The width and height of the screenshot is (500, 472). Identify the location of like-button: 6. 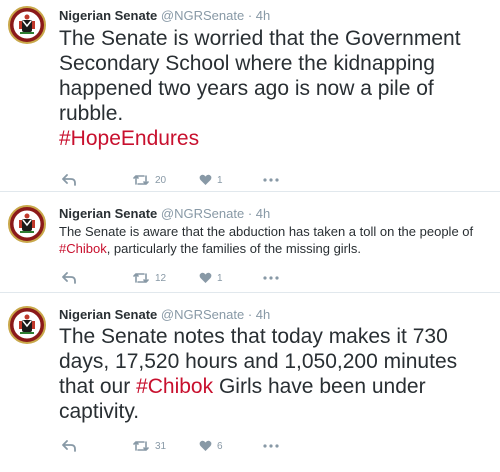
(211, 446).